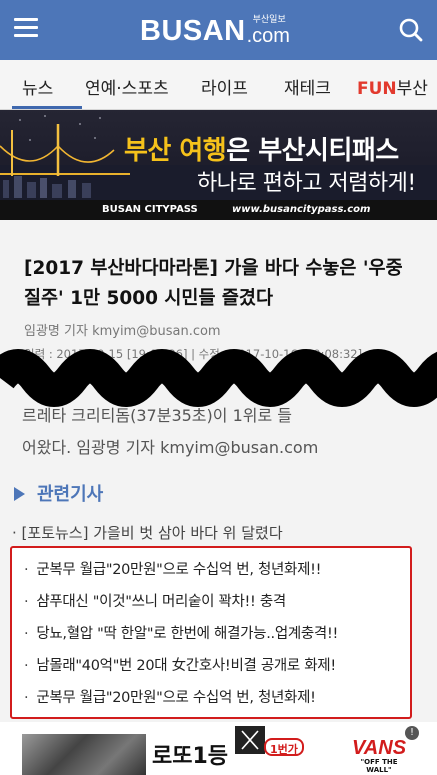 The image size is (437, 775). Describe the element at coordinates (379, 766) in the screenshot. I see `vans-slogan: "OFF THE WALL"` at that location.